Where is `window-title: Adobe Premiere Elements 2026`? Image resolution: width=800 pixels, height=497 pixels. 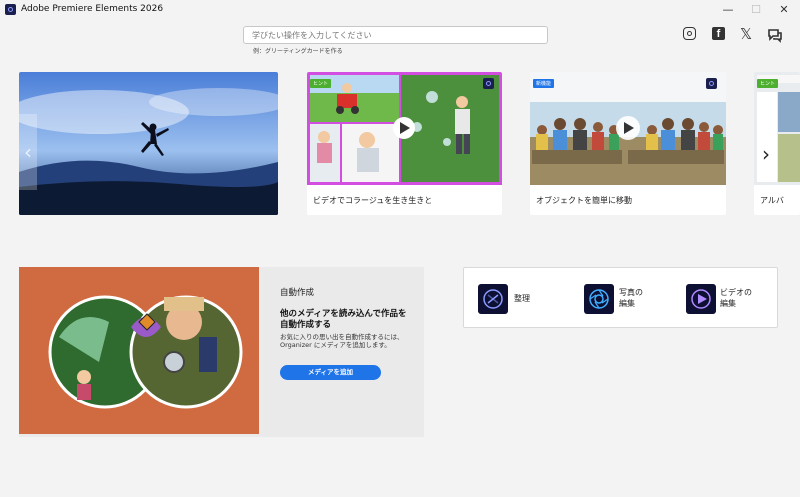
window-title: Adobe Premiere Elements 2026 is located at coordinates (92, 9).